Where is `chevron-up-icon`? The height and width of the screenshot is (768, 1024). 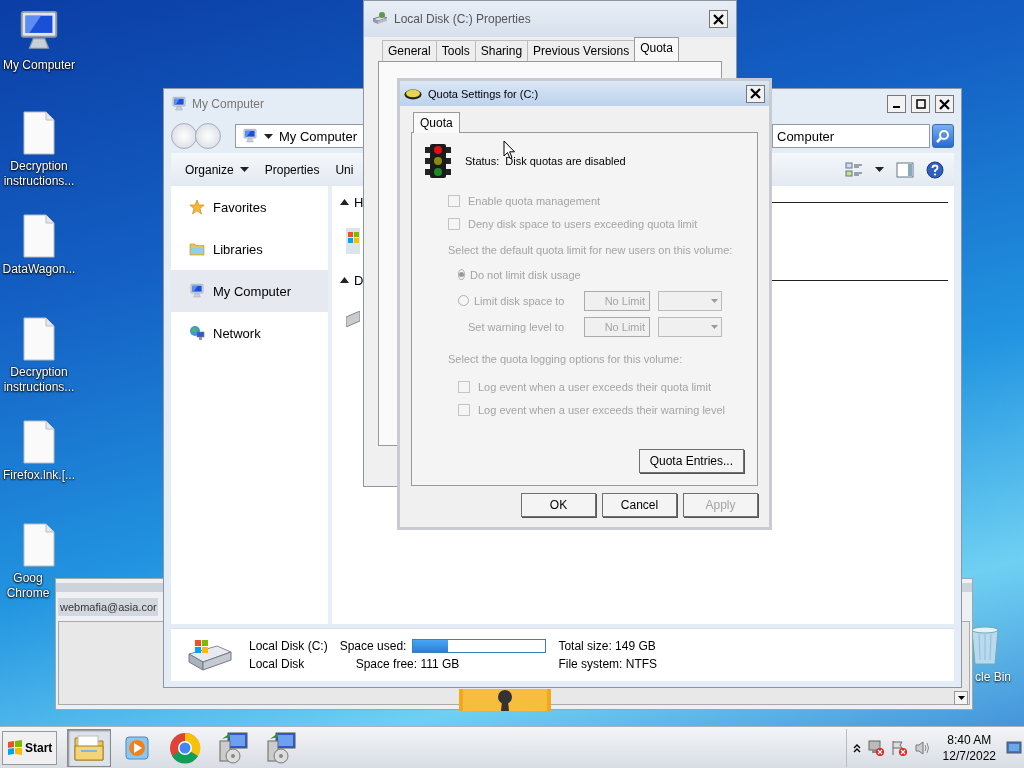
chevron-up-icon is located at coordinates (856, 747).